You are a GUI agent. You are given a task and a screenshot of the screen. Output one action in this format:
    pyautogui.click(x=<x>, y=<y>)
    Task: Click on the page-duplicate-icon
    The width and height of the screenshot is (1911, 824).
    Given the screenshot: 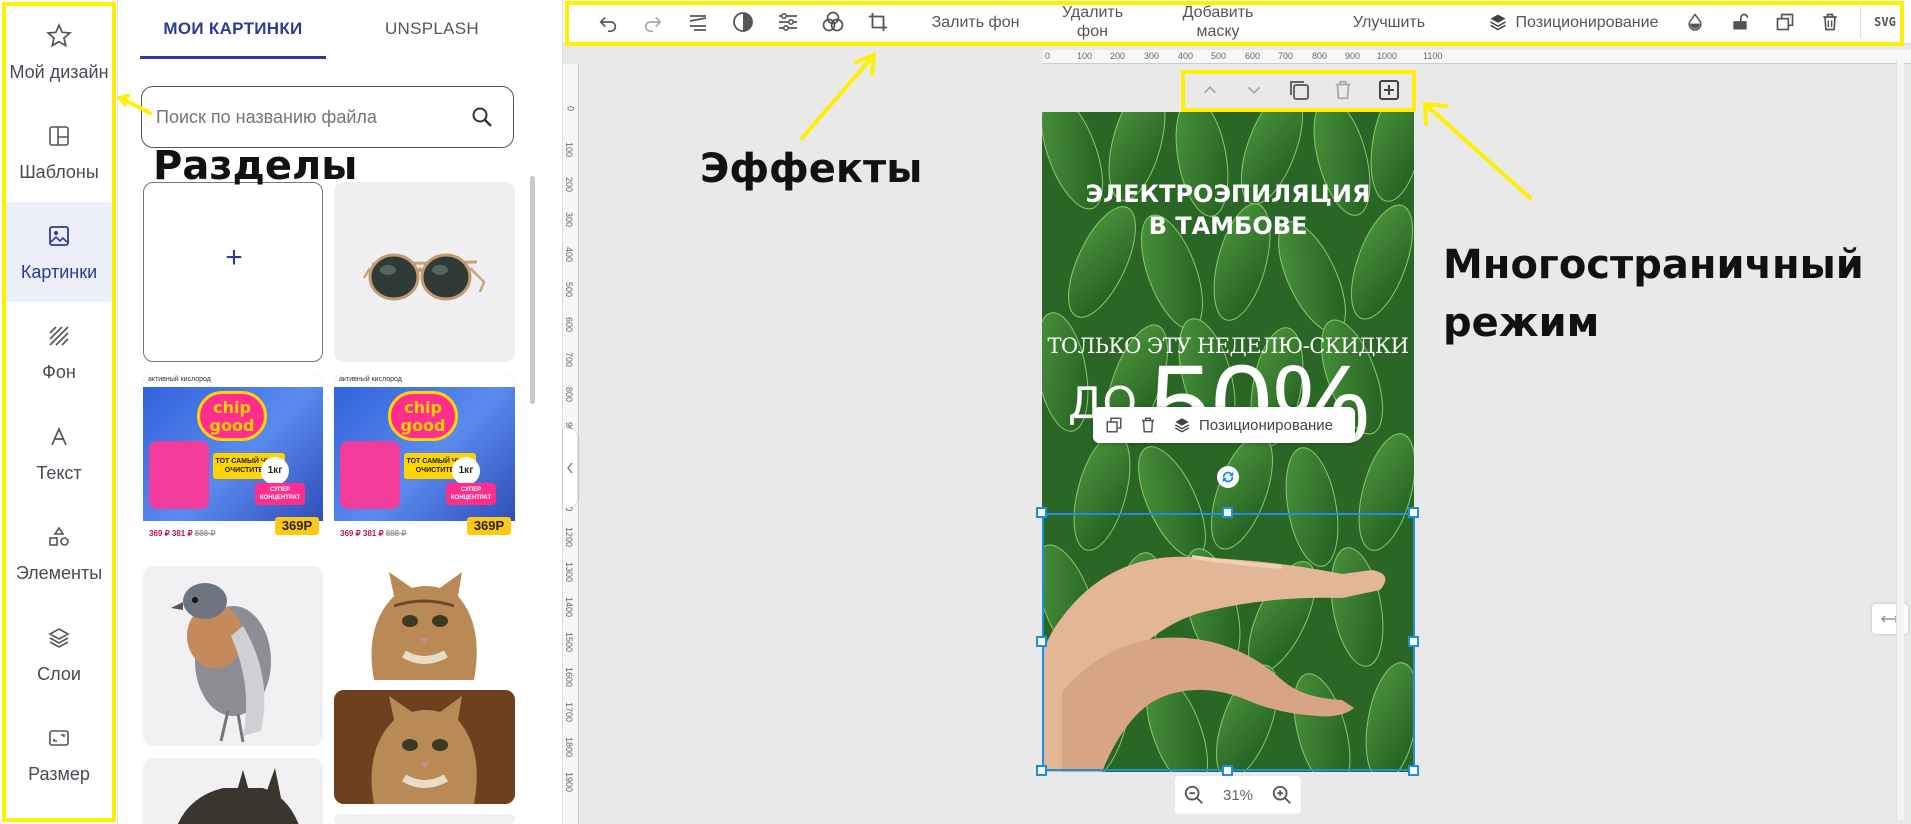 What is the action you would take?
    pyautogui.click(x=1299, y=92)
    